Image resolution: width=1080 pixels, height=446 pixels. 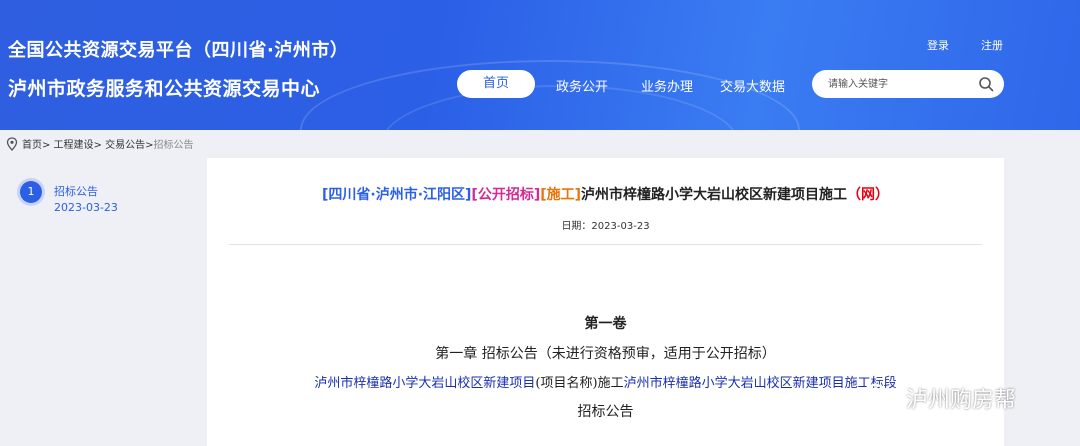 I want to click on location-pin-icon, so click(x=12, y=143).